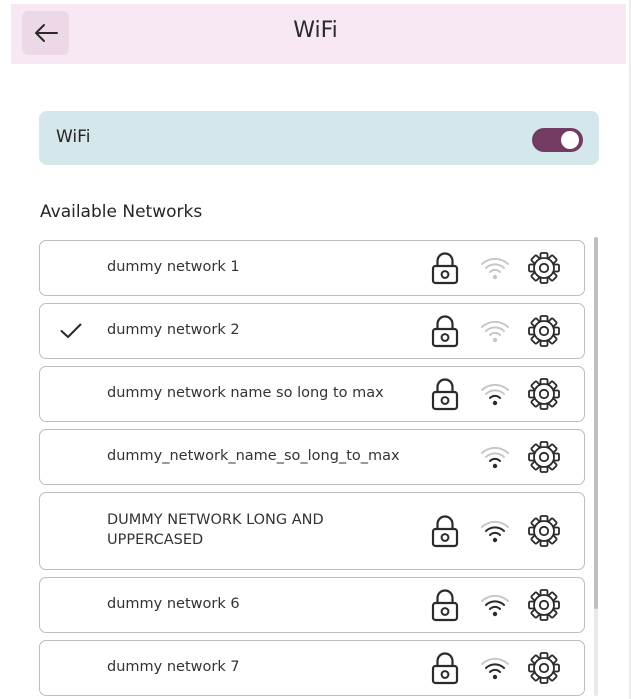 The height and width of the screenshot is (699, 631). I want to click on network-row: dummy network name so long to max, so click(312, 394).